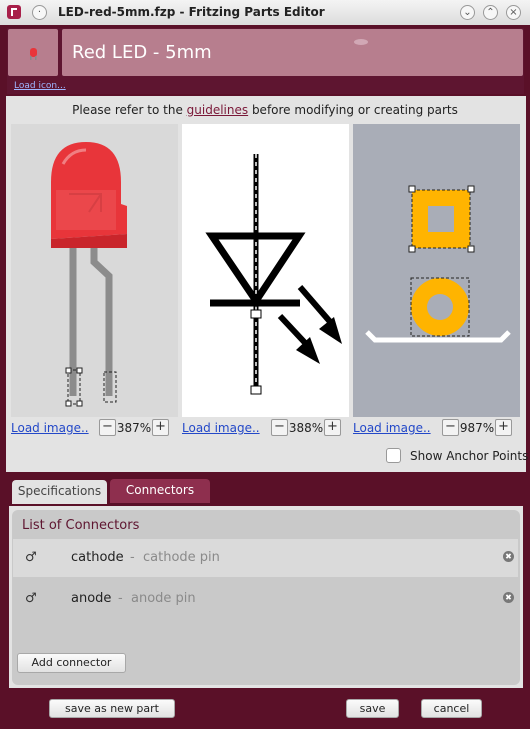  What do you see at coordinates (89, 274) in the screenshot?
I see `led-breadboard-image` at bounding box center [89, 274].